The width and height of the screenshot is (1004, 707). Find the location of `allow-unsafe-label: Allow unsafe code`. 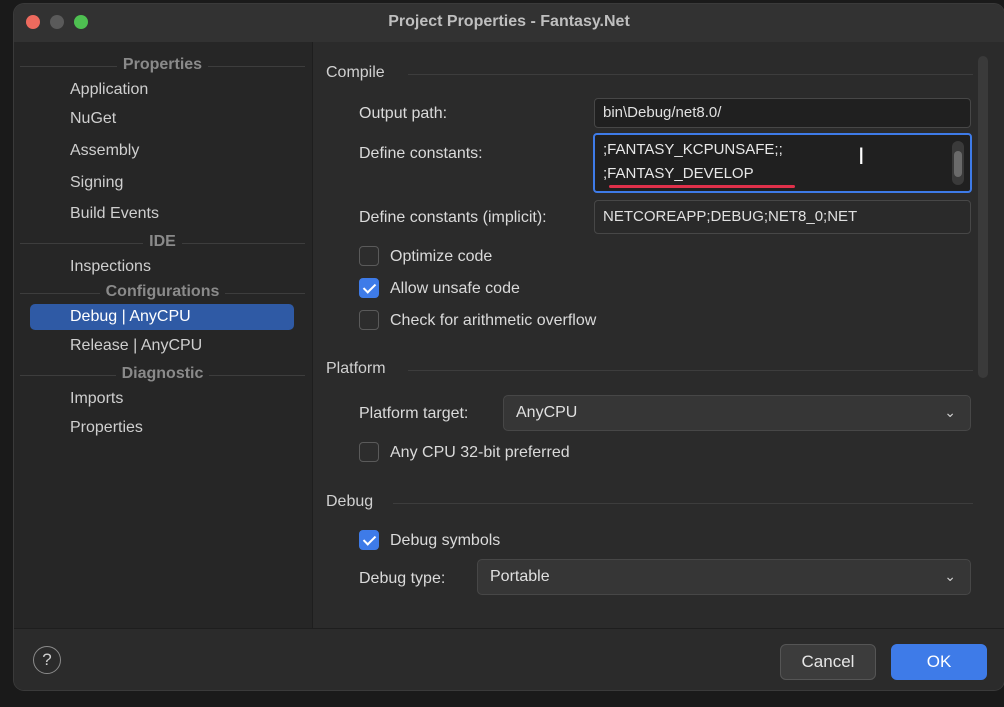

allow-unsafe-label: Allow unsafe code is located at coordinates (455, 288).